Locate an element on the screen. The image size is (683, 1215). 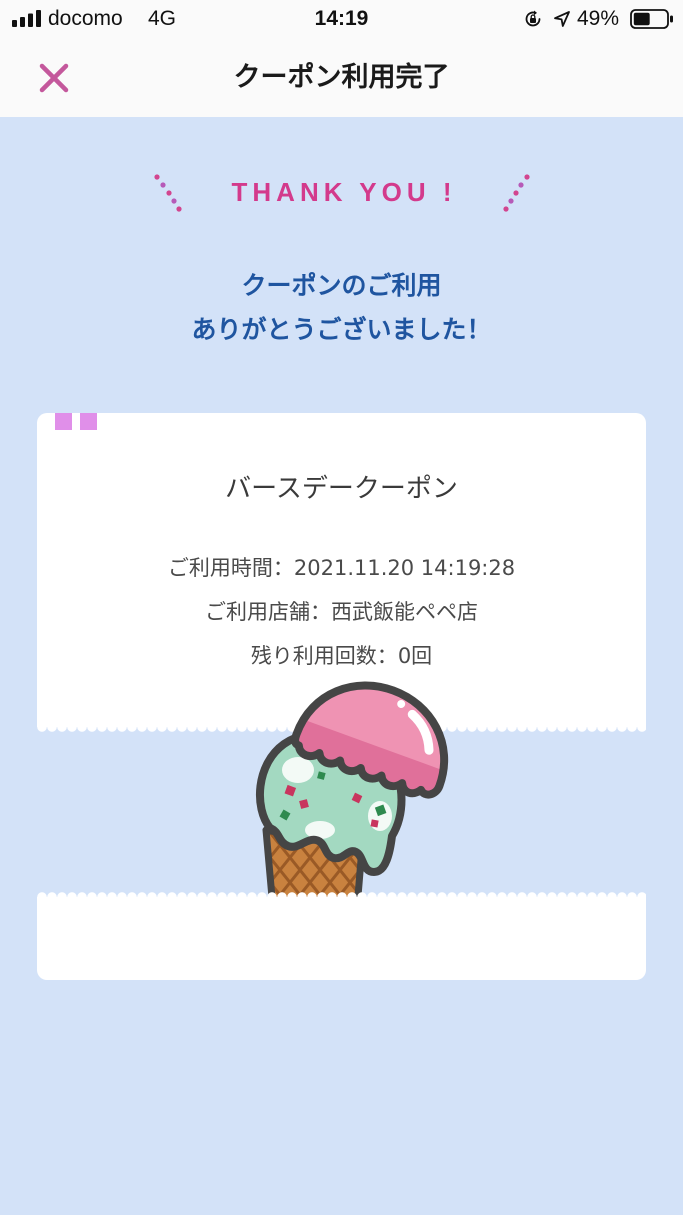
battery-percent: 49% is located at coordinates (598, 18).